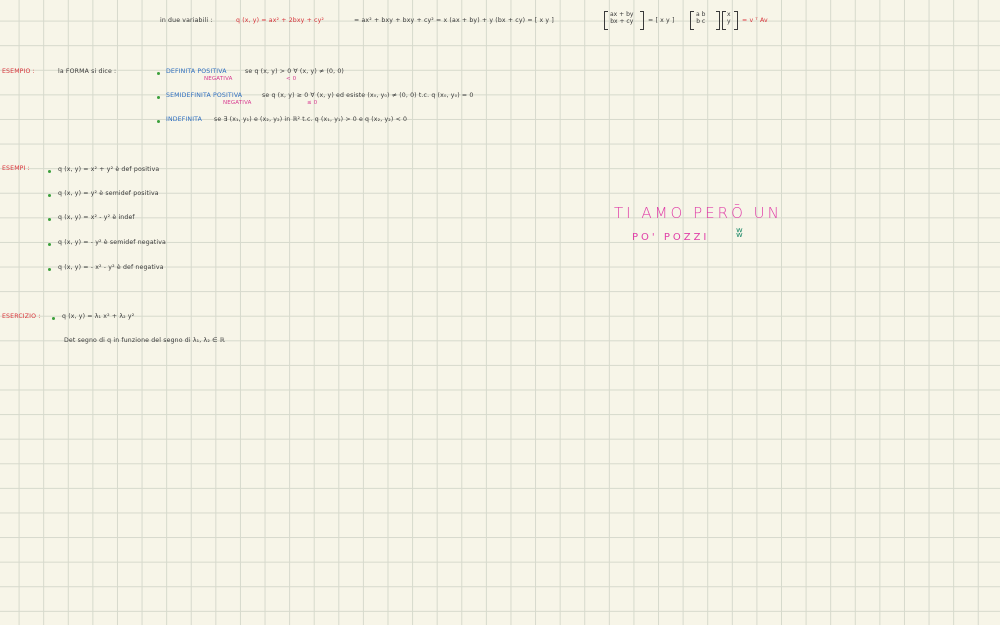 This screenshot has height=625, width=1000. I want to click on matrix-right-bracket, so click(718, 20).